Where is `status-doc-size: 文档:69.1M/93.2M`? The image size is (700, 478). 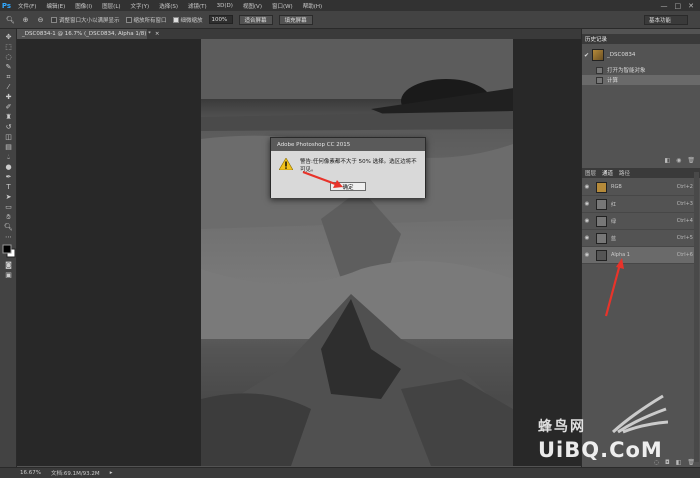 status-doc-size: 文档:69.1M/93.2M is located at coordinates (75, 474).